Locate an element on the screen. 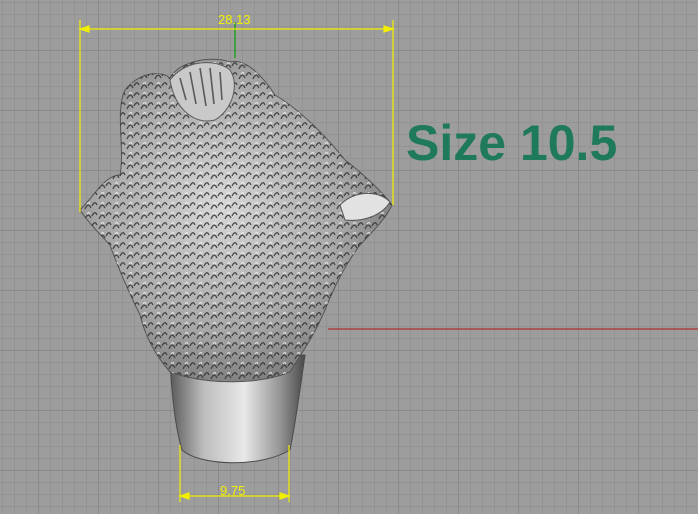 The image size is (698, 514). top-dimension-value: 28.13 is located at coordinates (234, 19).